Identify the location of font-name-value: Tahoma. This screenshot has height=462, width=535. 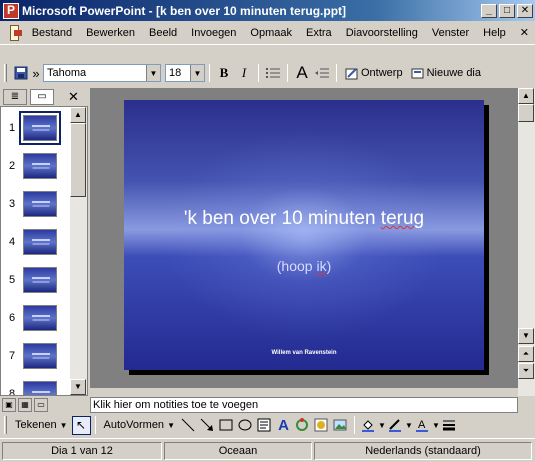
(67, 73).